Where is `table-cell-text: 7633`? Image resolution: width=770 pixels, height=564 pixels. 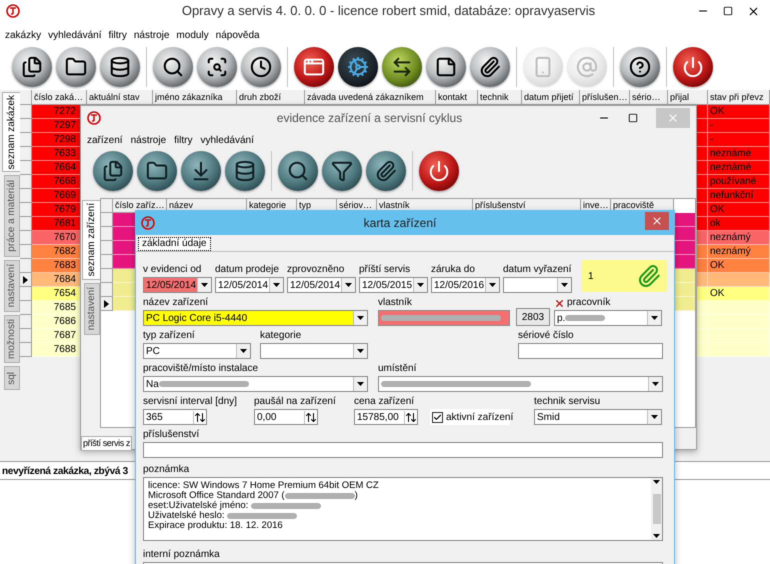 table-cell-text: 7633 is located at coordinates (64, 153).